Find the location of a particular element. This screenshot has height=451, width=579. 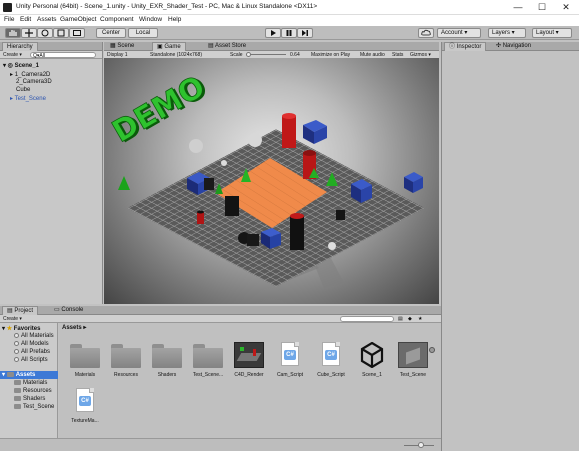

menu-component: Component is located at coordinates (117, 19).